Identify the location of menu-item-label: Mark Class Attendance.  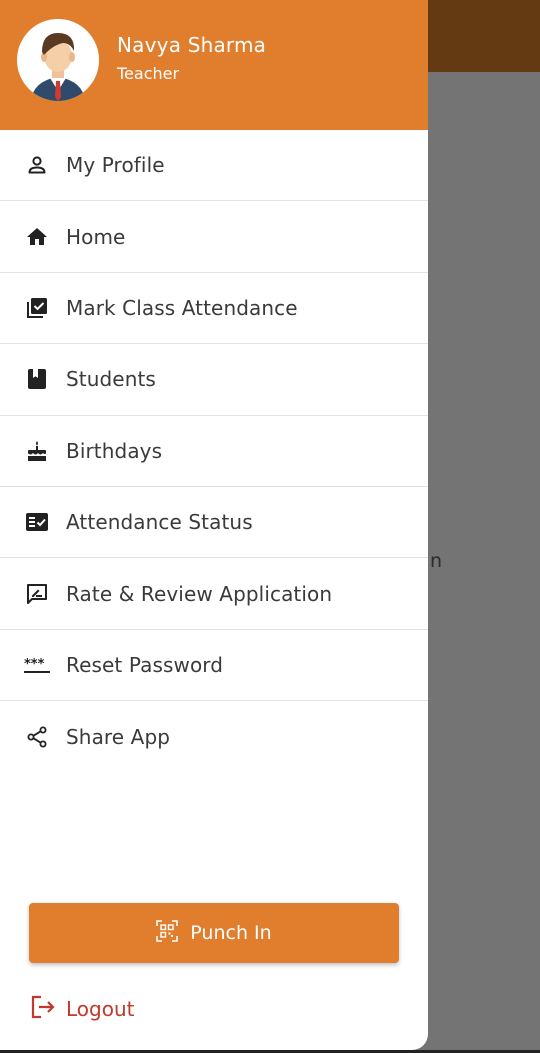
(182, 307).